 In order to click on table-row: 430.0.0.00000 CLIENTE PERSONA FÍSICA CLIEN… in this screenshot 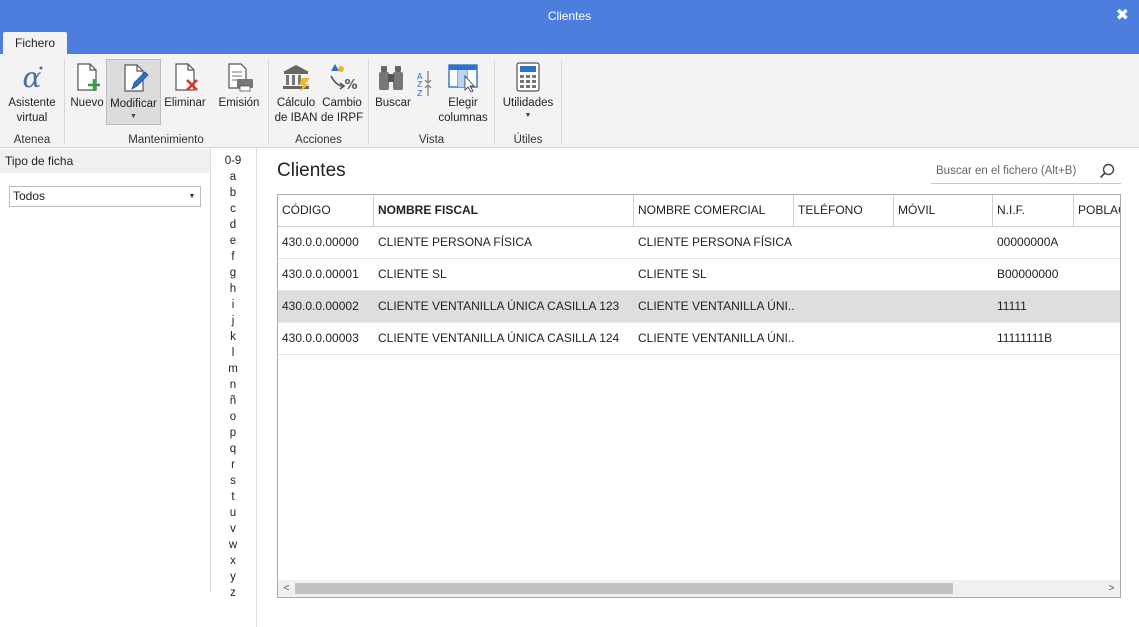, I will do `click(699, 243)`.